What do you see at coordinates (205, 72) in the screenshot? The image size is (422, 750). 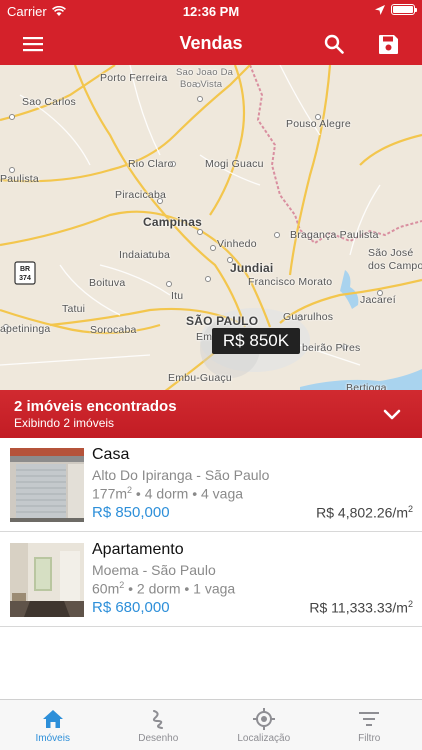 I see `map-label-sao-joao: Sao Joao Da` at bounding box center [205, 72].